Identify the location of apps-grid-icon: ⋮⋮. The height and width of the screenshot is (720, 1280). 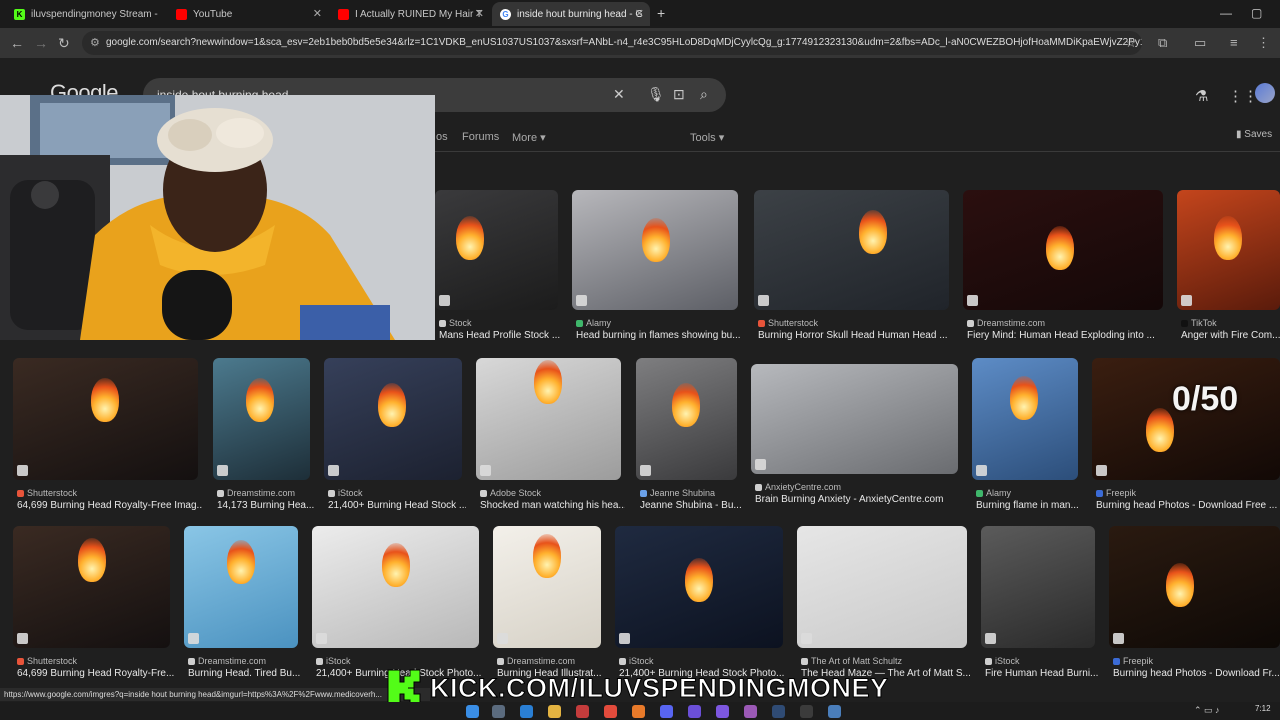
(1243, 96).